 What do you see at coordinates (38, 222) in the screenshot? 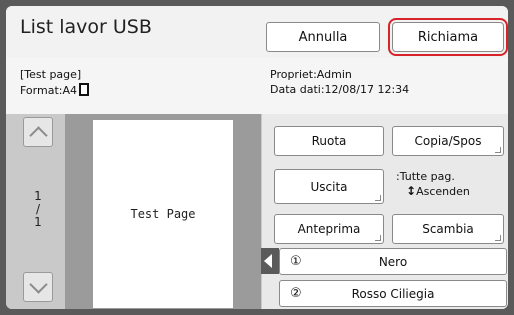
I see `total-pages: 1` at bounding box center [38, 222].